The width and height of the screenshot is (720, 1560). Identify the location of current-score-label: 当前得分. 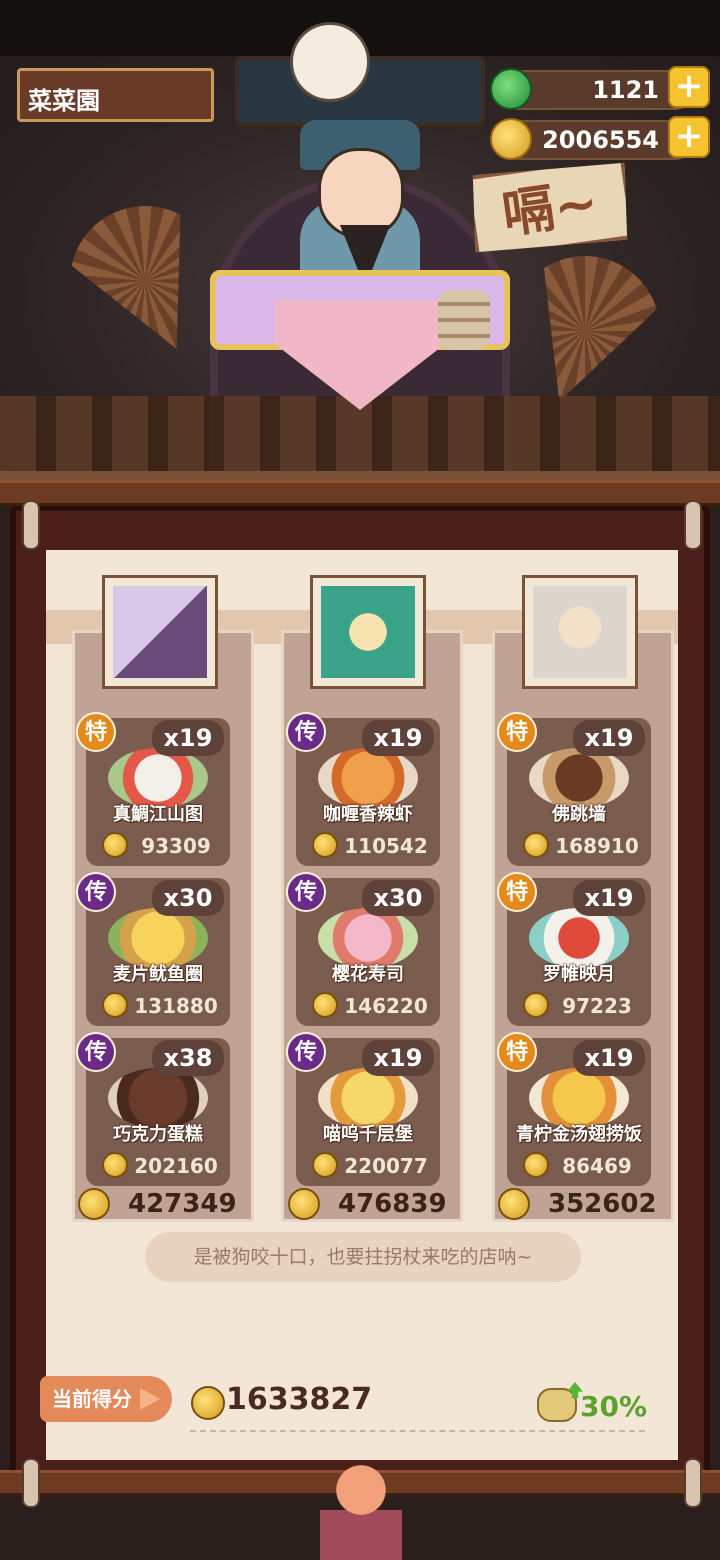
(106, 1399).